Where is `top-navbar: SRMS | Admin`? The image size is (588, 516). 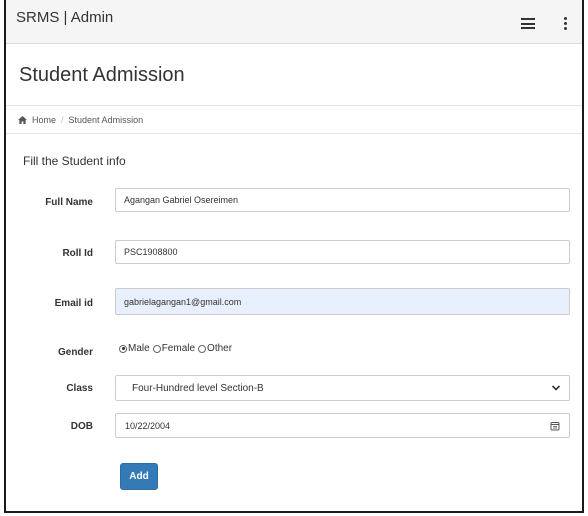 top-navbar: SRMS | Admin is located at coordinates (294, 22).